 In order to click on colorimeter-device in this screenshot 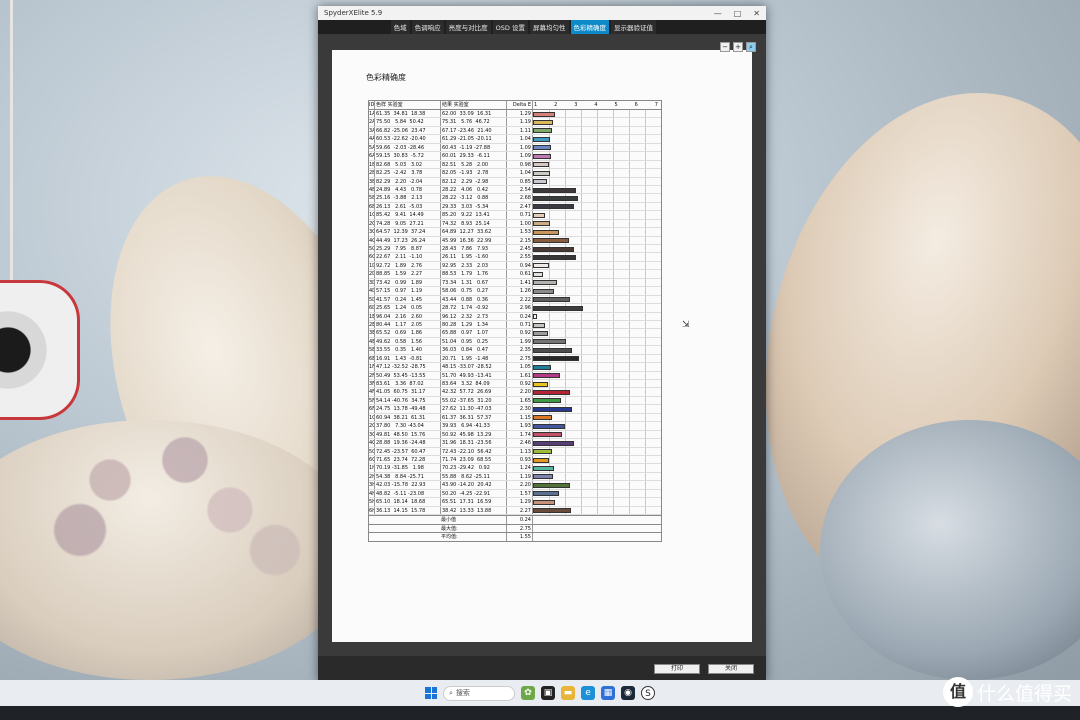, I will do `click(40, 350)`.